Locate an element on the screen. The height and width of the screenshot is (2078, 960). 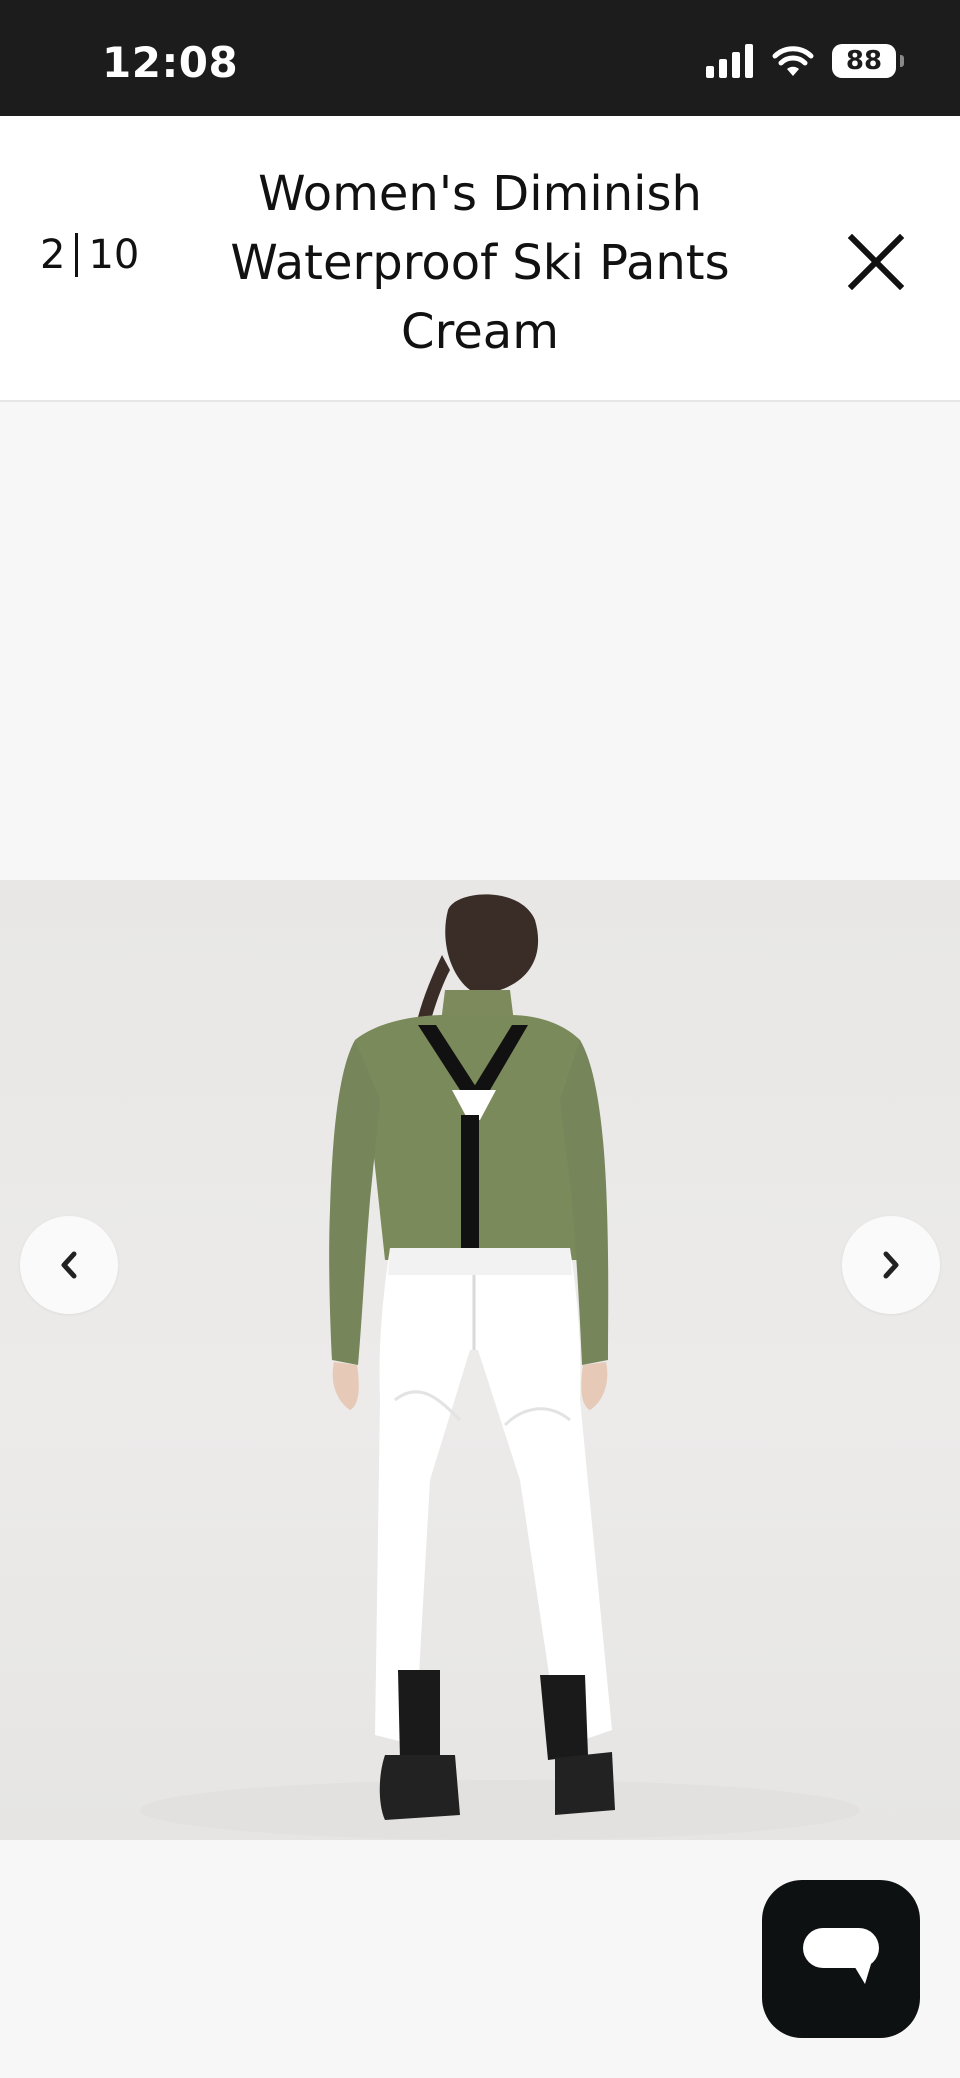
image-counter: 2 10 is located at coordinates (89, 255).